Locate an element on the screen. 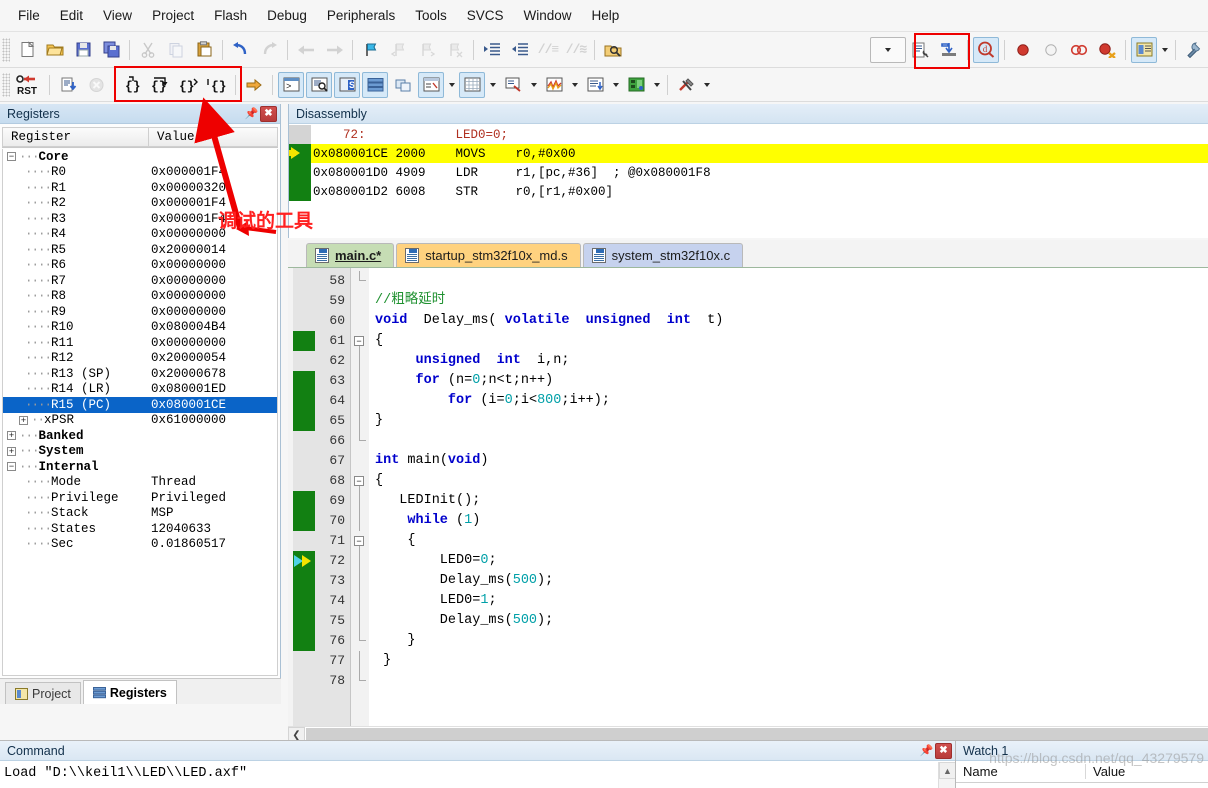 The width and height of the screenshot is (1208, 788). menu-item-edit: Edit is located at coordinates (71, 15).